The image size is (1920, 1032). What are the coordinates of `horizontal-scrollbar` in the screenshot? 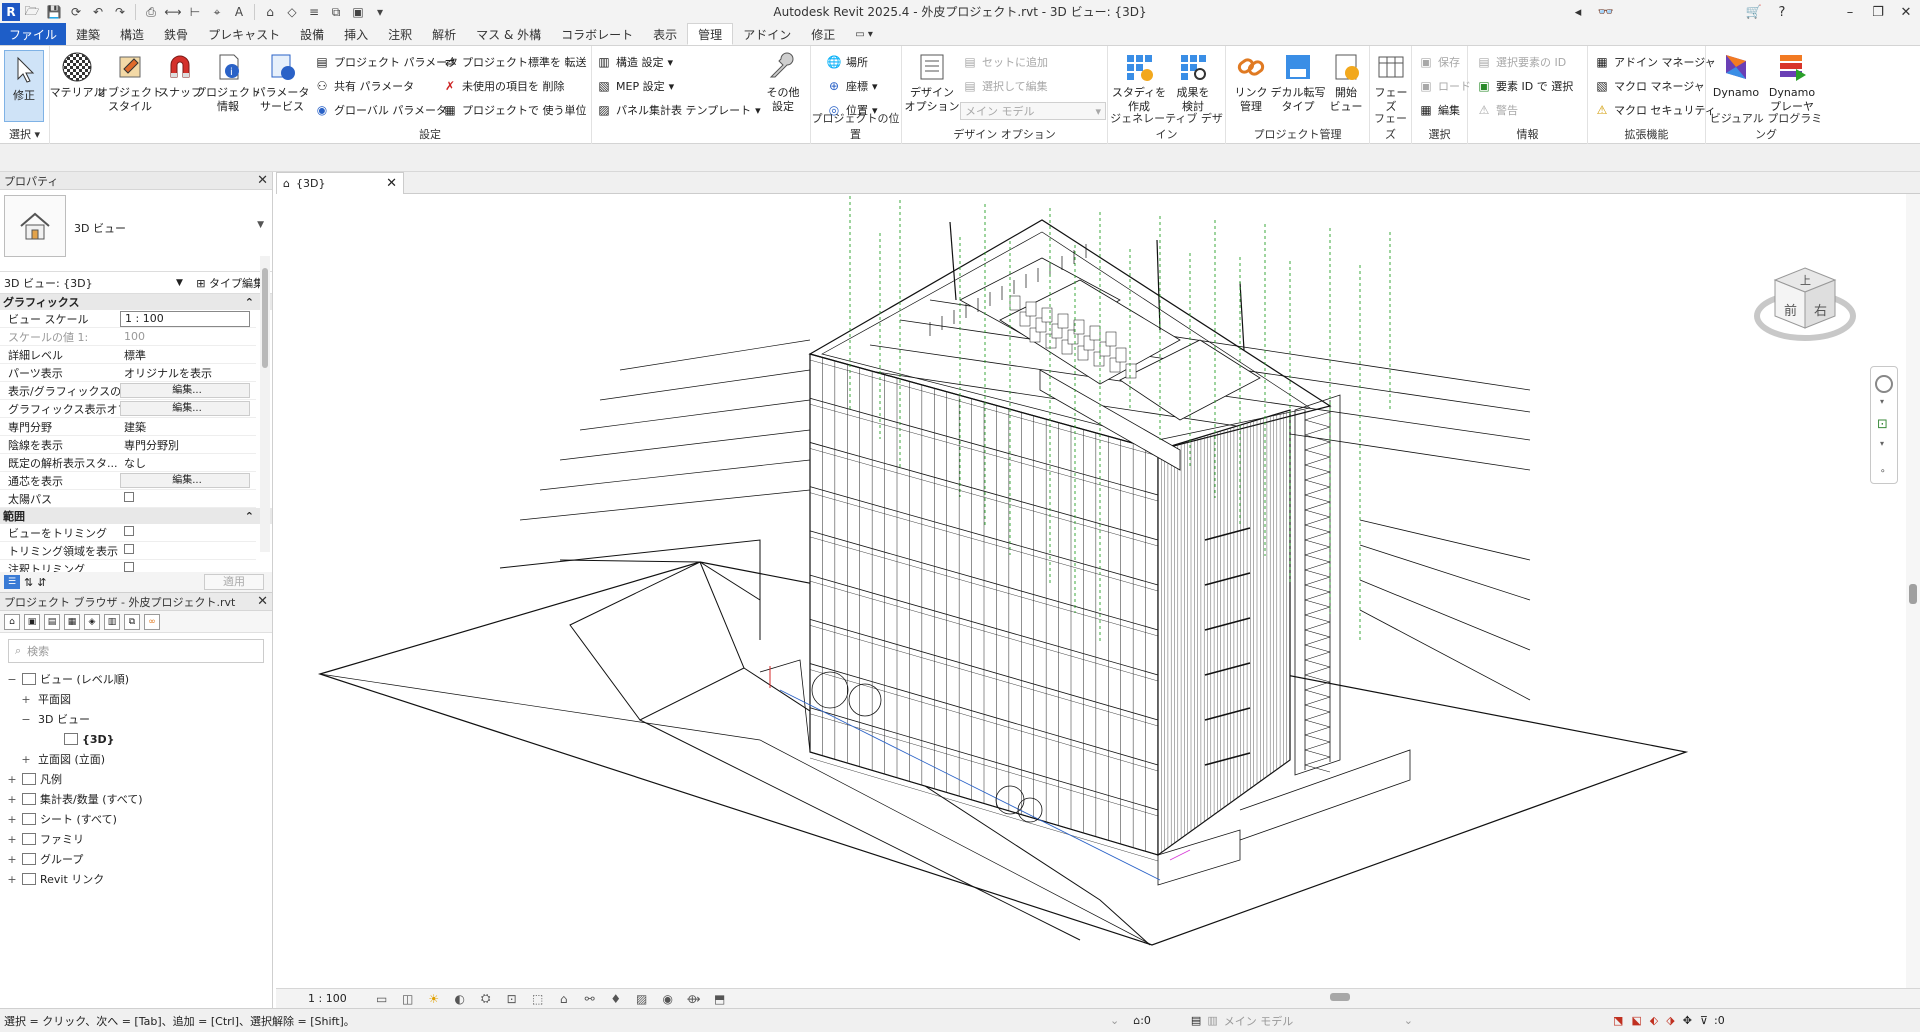 It's located at (1340, 997).